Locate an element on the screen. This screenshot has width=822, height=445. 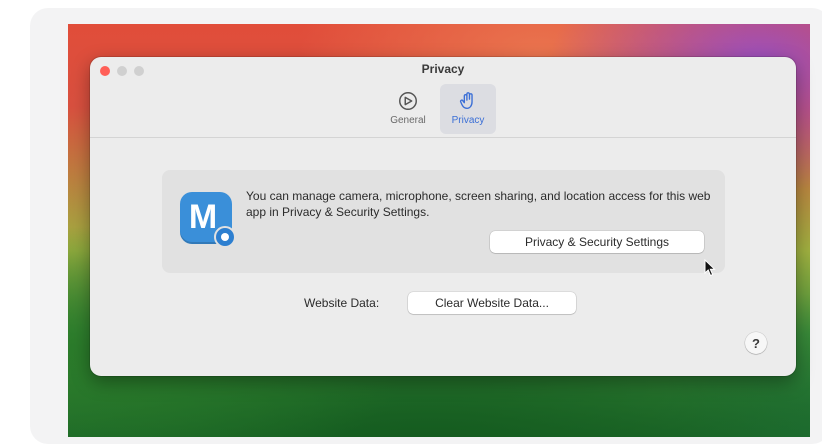
web-app-icon: M is located at coordinates (208, 220).